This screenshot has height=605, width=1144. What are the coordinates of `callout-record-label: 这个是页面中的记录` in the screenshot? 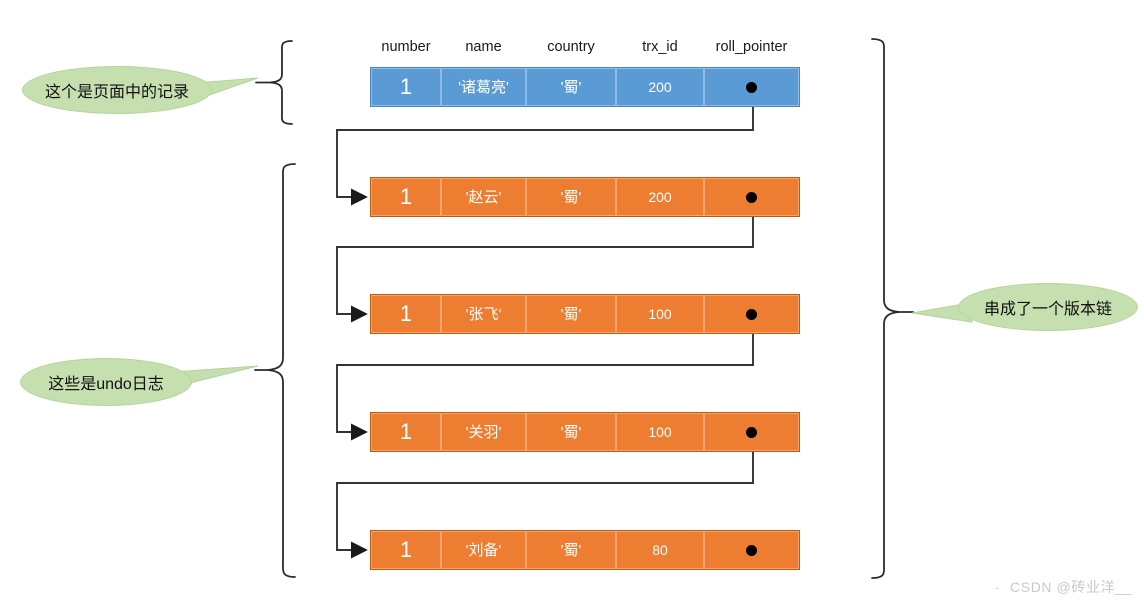 It's located at (117, 90).